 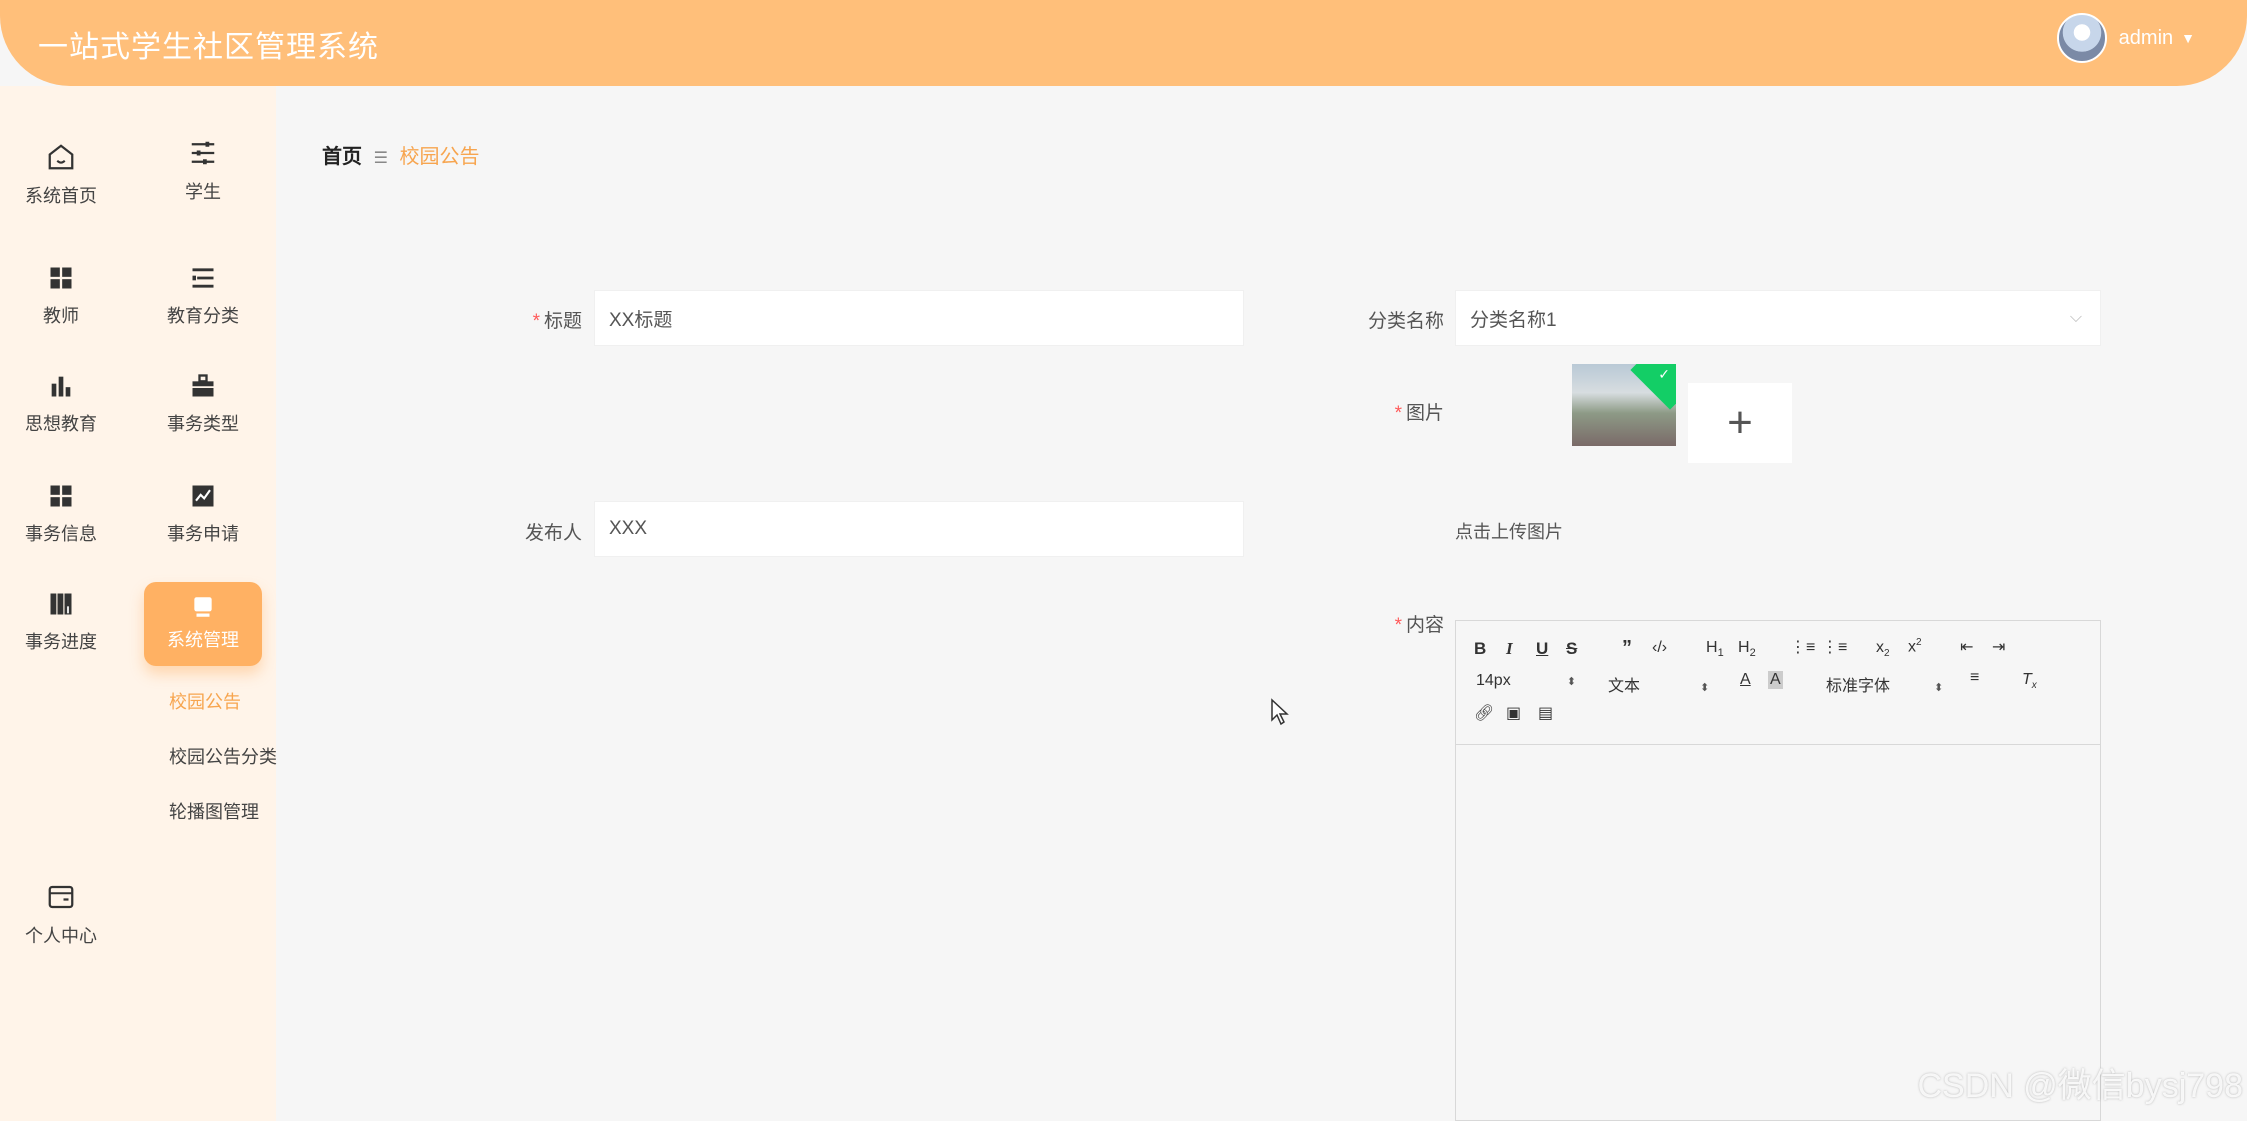 I want to click on background-color-icon: A, so click(x=1775, y=680).